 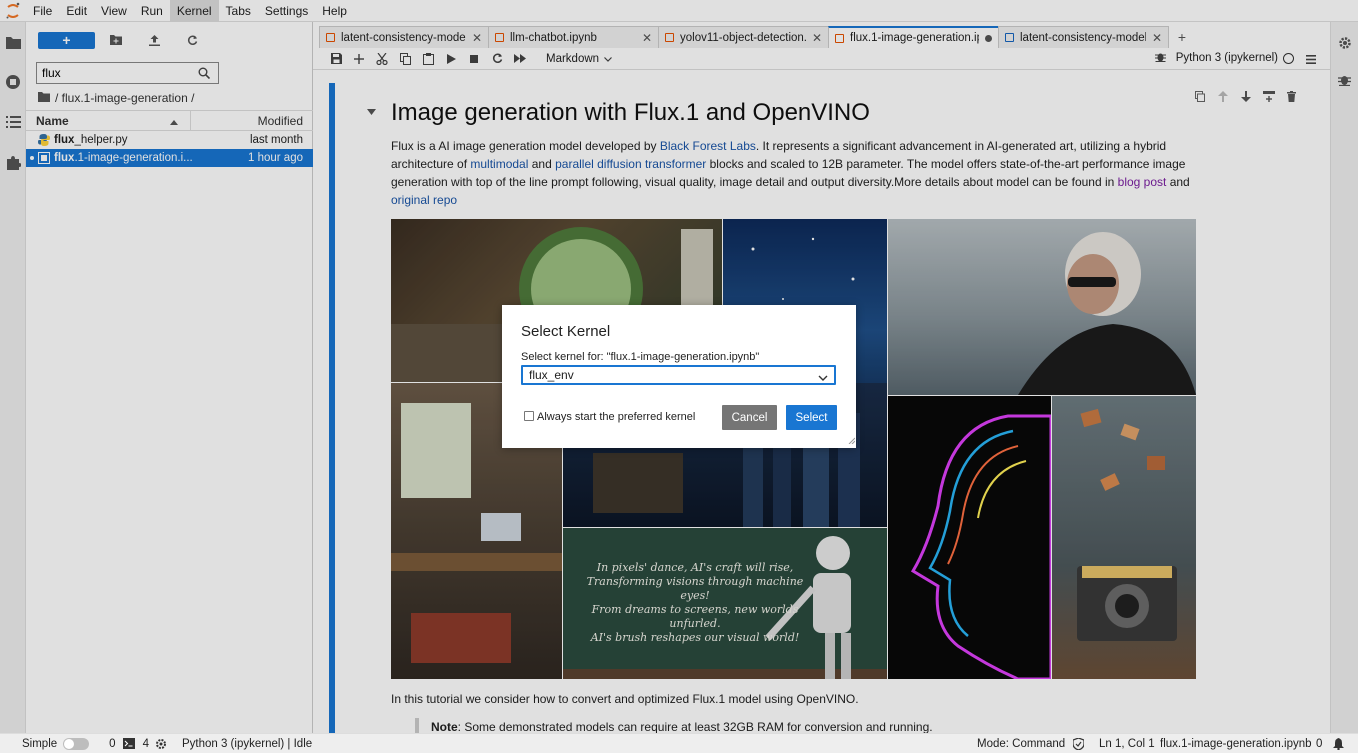 I want to click on kernel-status: Python 3 (ipykernel) | Idle, so click(x=247, y=744).